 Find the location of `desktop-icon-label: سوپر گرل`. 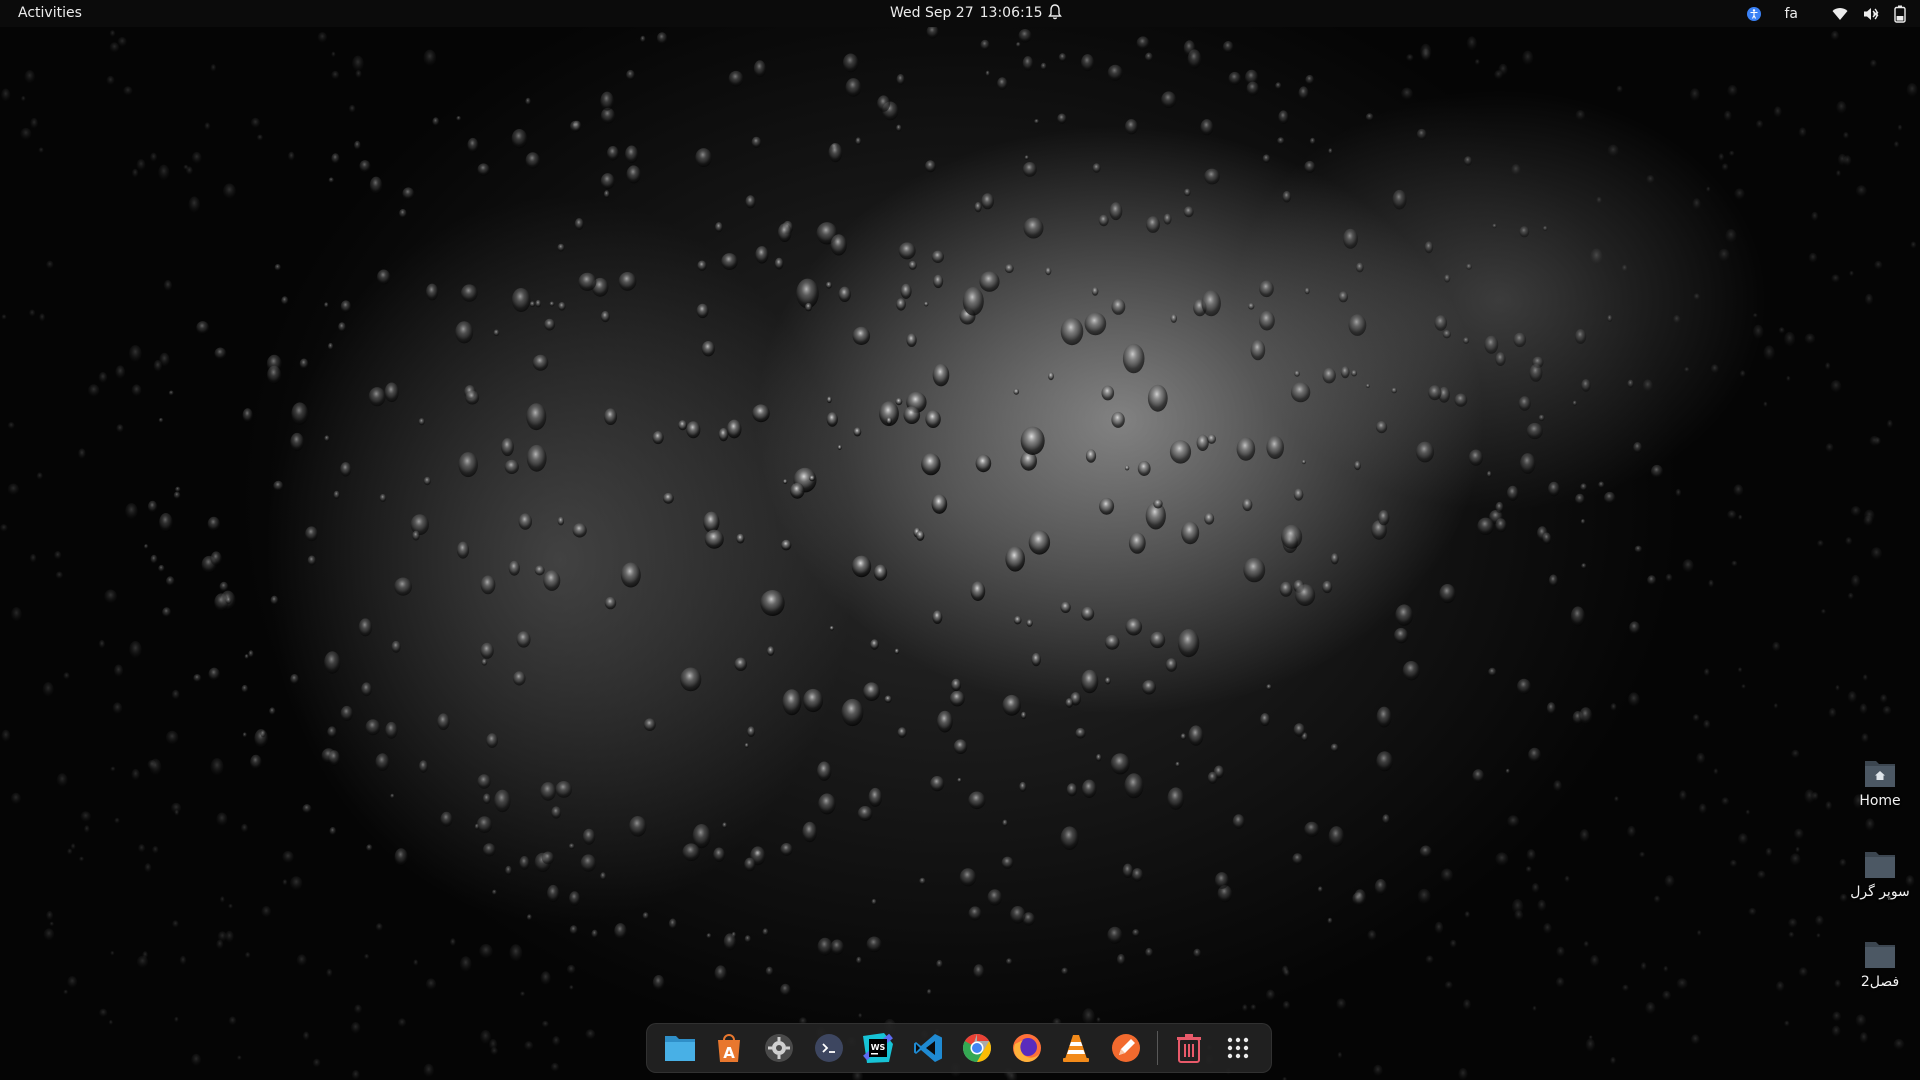

desktop-icon-label: سوپر گرل is located at coordinates (1880, 892).